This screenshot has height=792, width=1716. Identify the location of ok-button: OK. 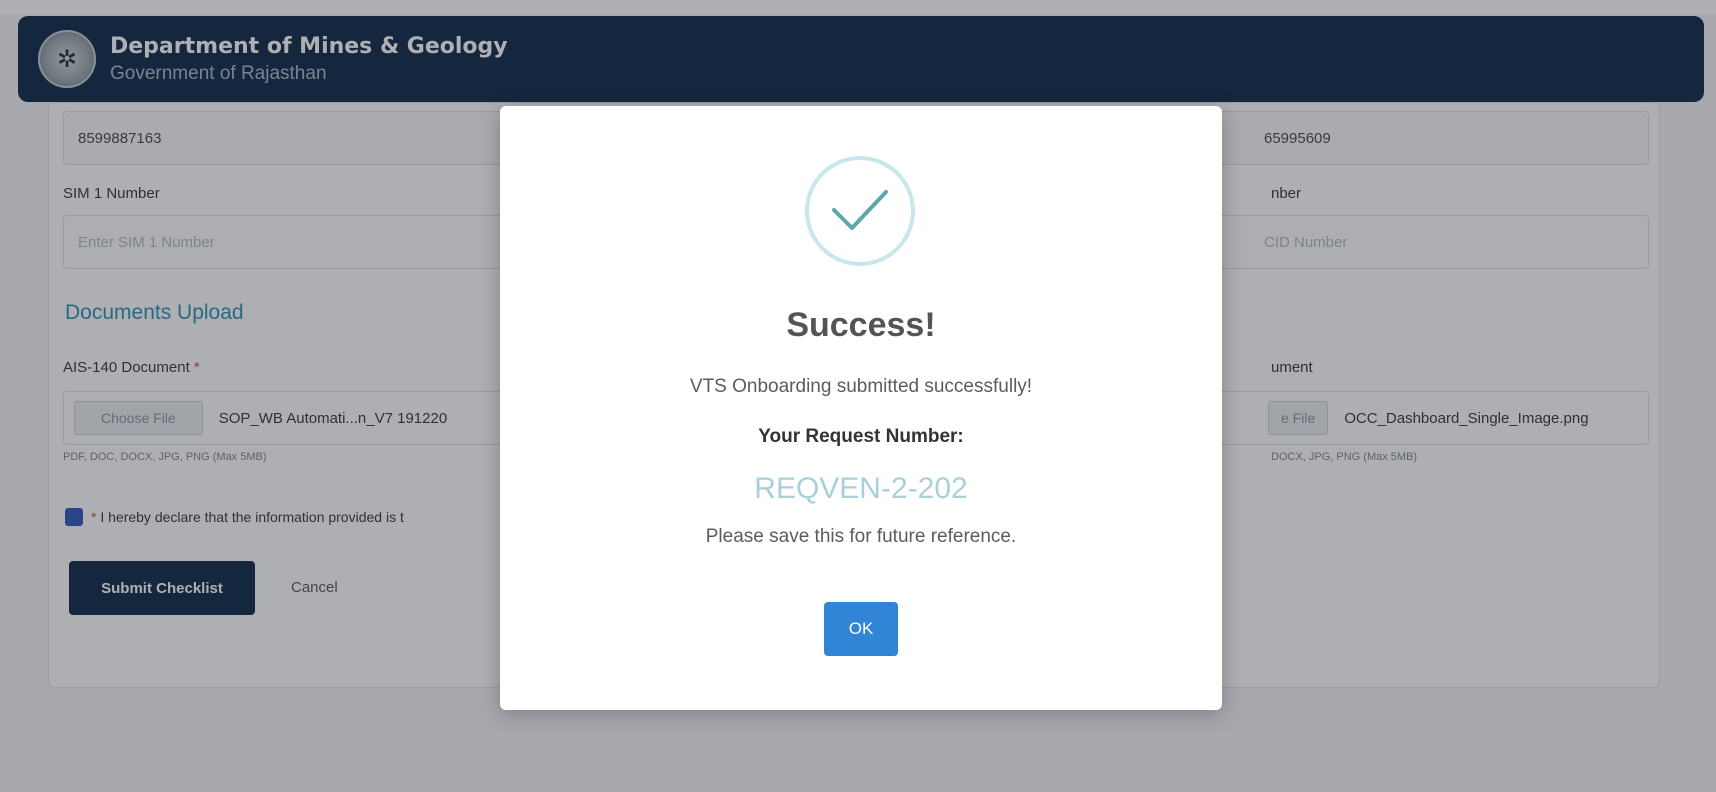
(861, 629).